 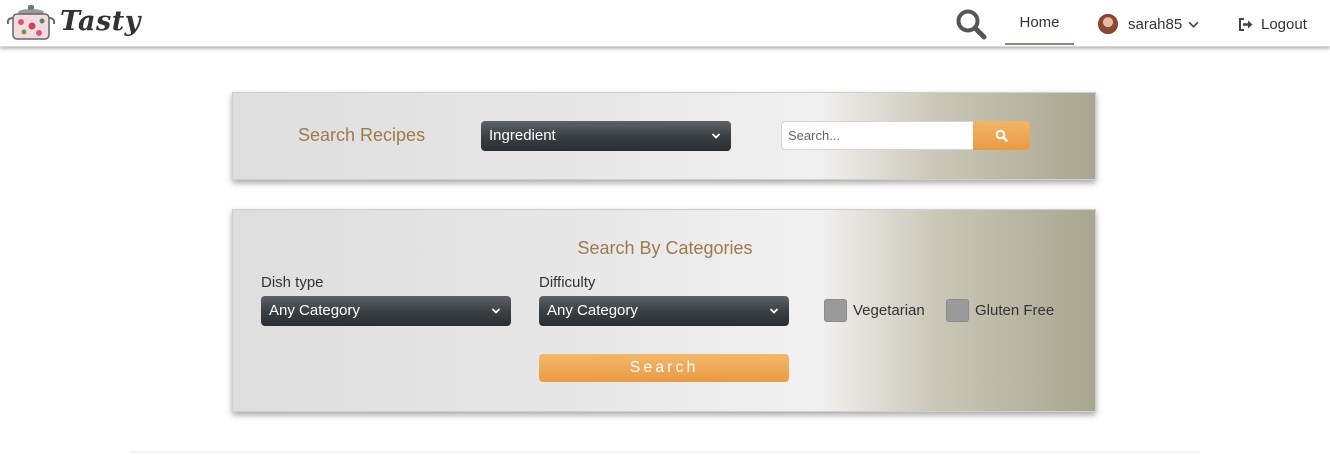 I want to click on difficulty-select: Any Category, so click(x=664, y=311).